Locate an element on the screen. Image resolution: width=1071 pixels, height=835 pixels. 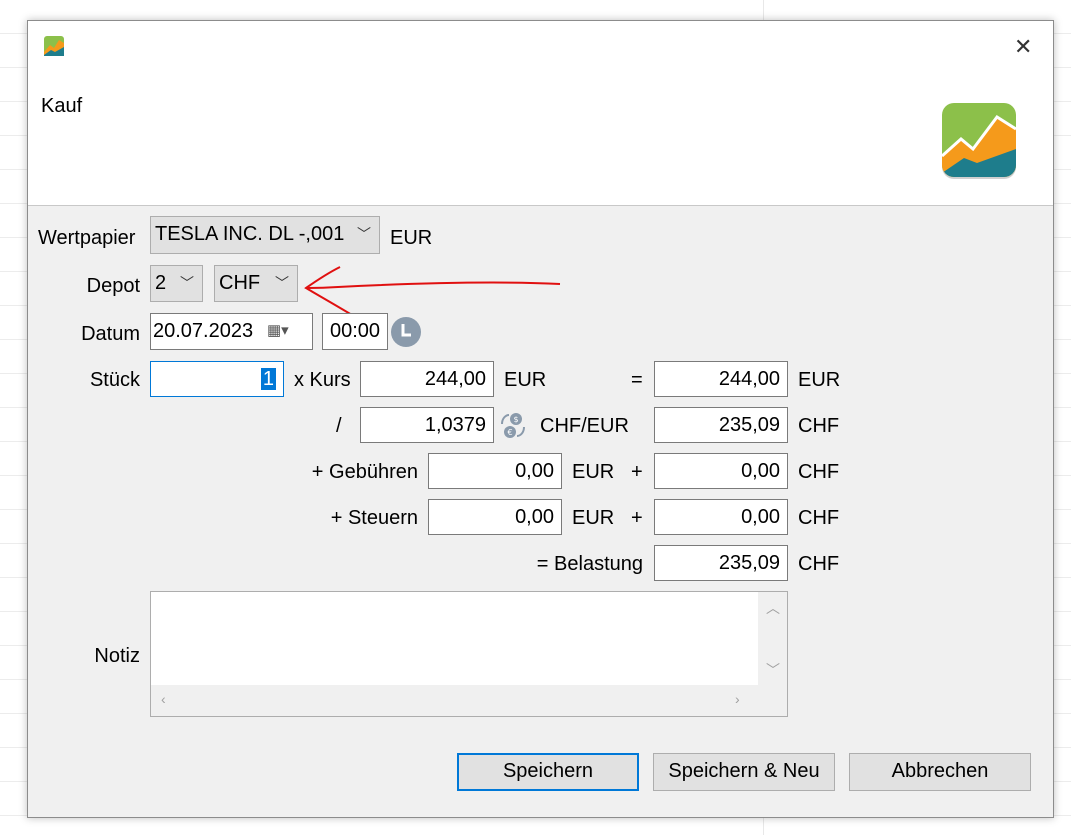
clock-icon is located at coordinates (406, 332).